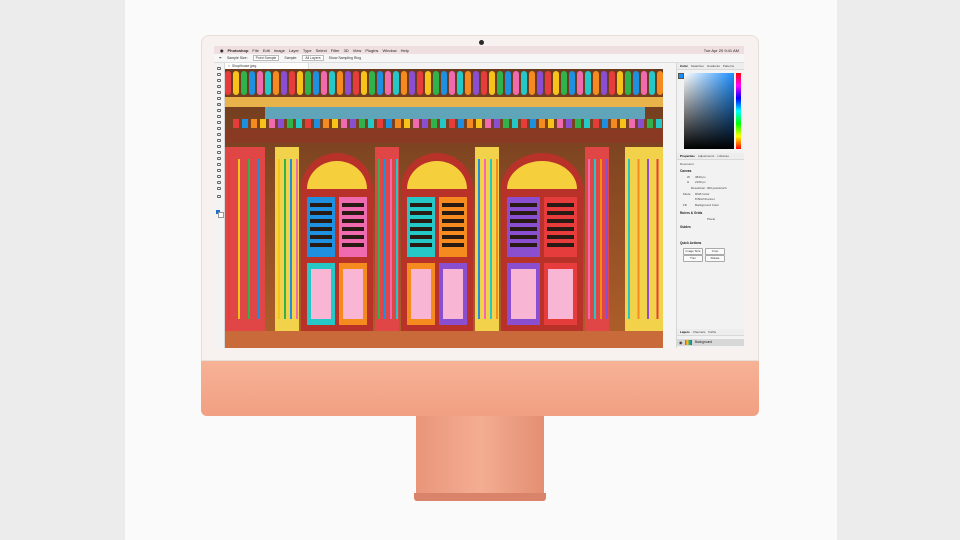  What do you see at coordinates (685, 171) in the screenshot?
I see `canvas-section-header: Canvas` at bounding box center [685, 171].